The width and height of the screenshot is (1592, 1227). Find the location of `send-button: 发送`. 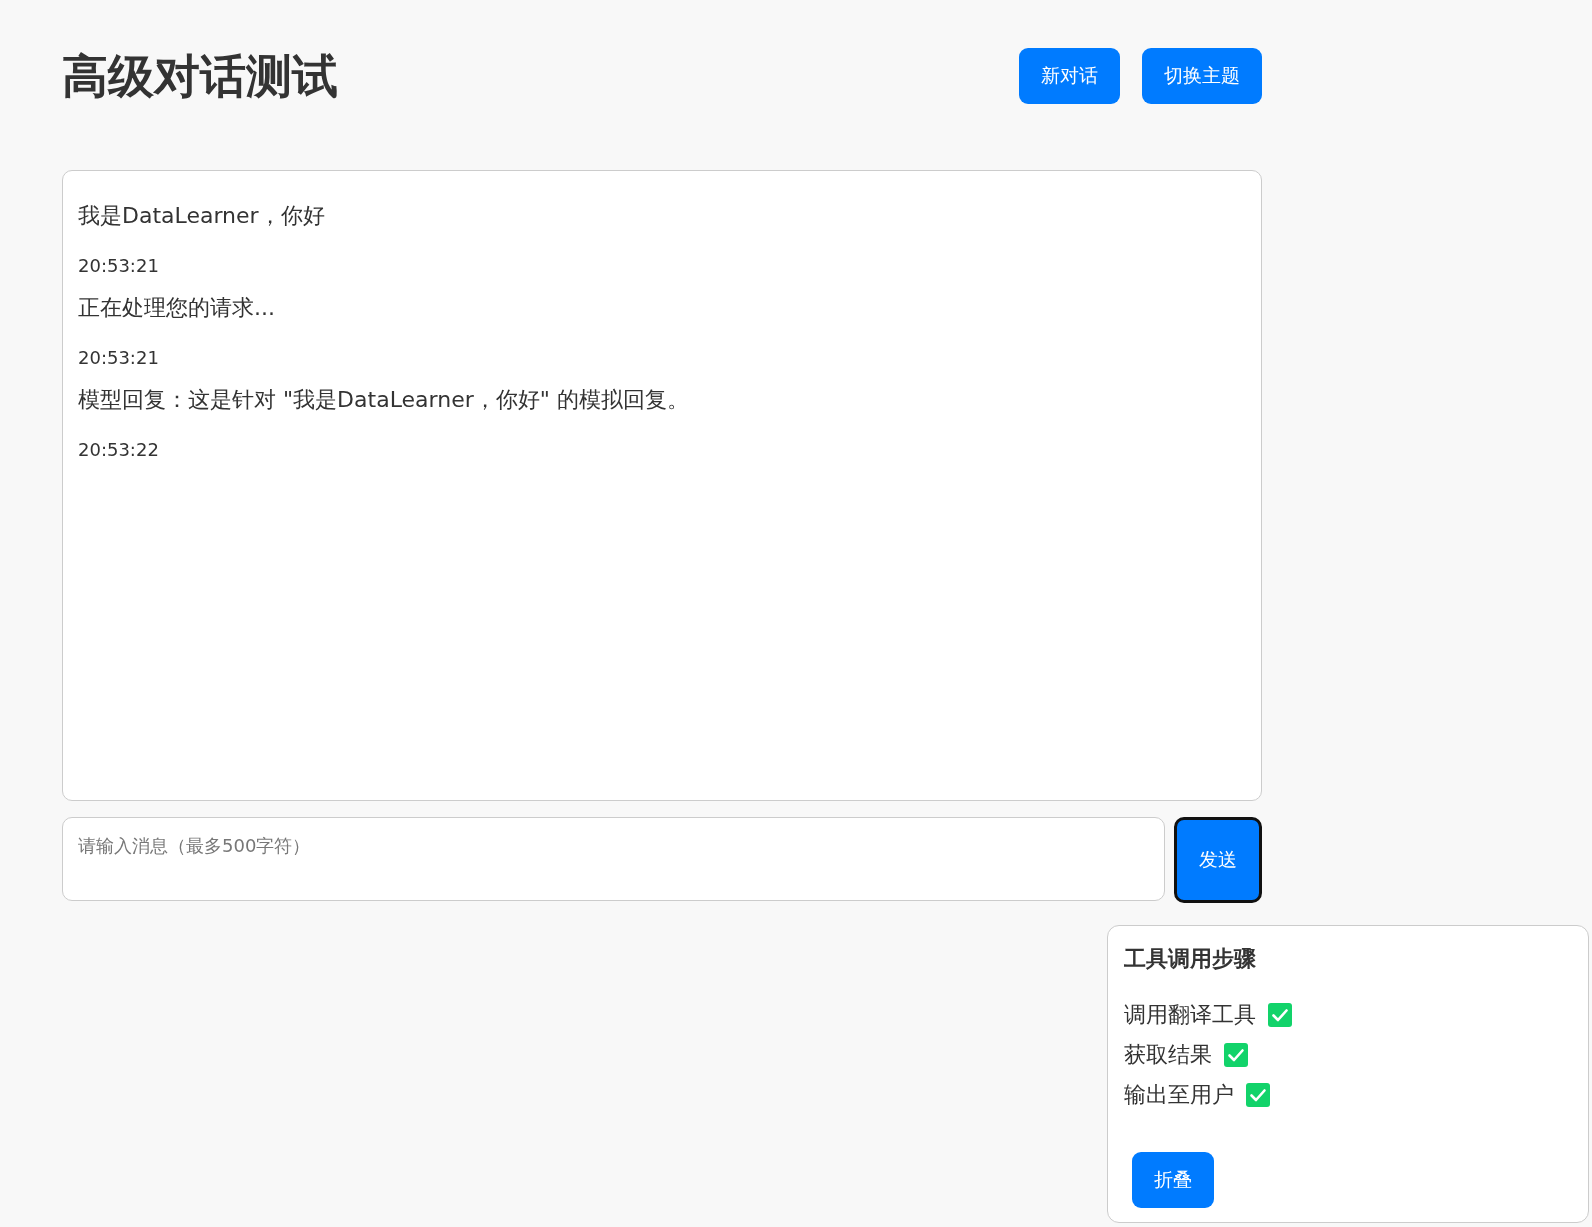

send-button: 发送 is located at coordinates (1218, 860).